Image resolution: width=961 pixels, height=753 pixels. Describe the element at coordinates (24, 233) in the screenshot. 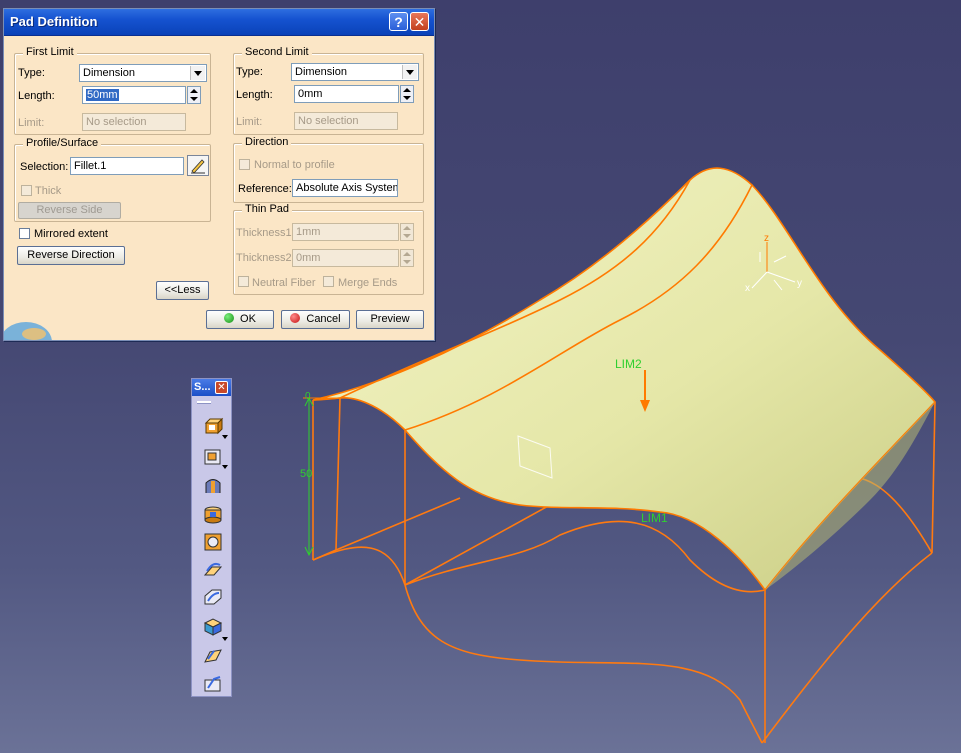

I see `mirrored-extent-checkbox` at that location.